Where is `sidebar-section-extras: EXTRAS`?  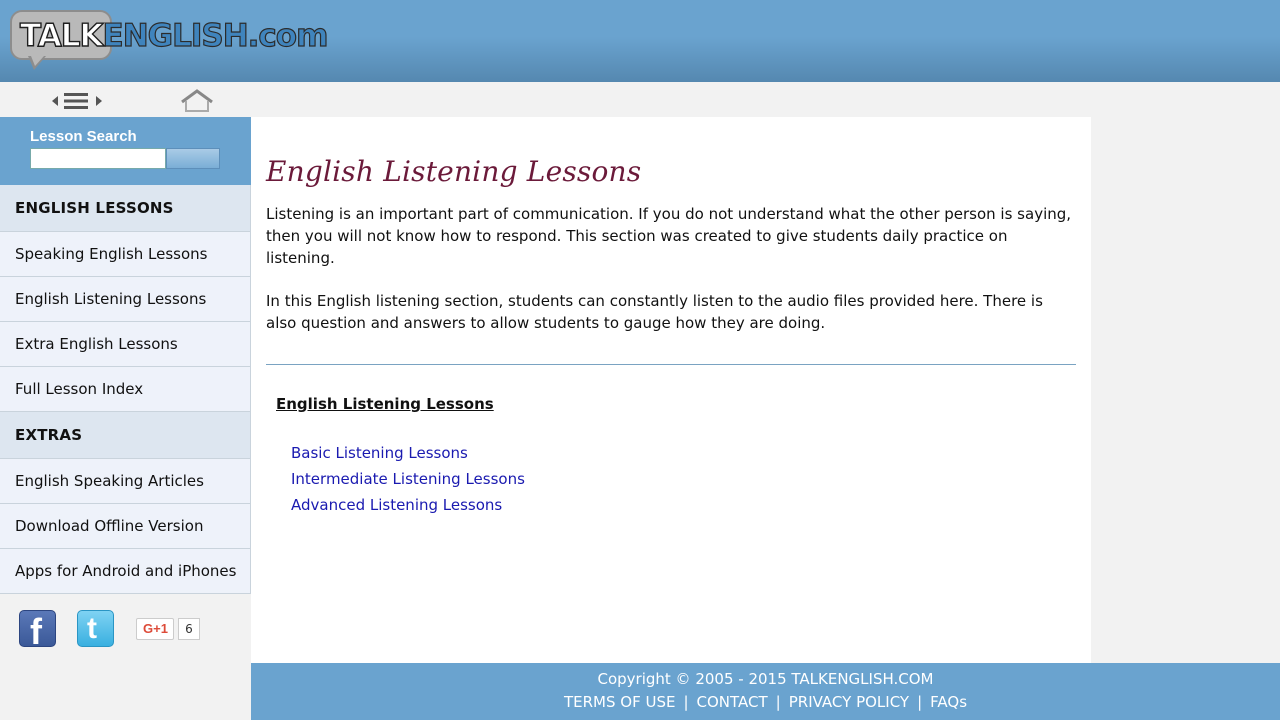
sidebar-section-extras: EXTRAS is located at coordinates (125, 435).